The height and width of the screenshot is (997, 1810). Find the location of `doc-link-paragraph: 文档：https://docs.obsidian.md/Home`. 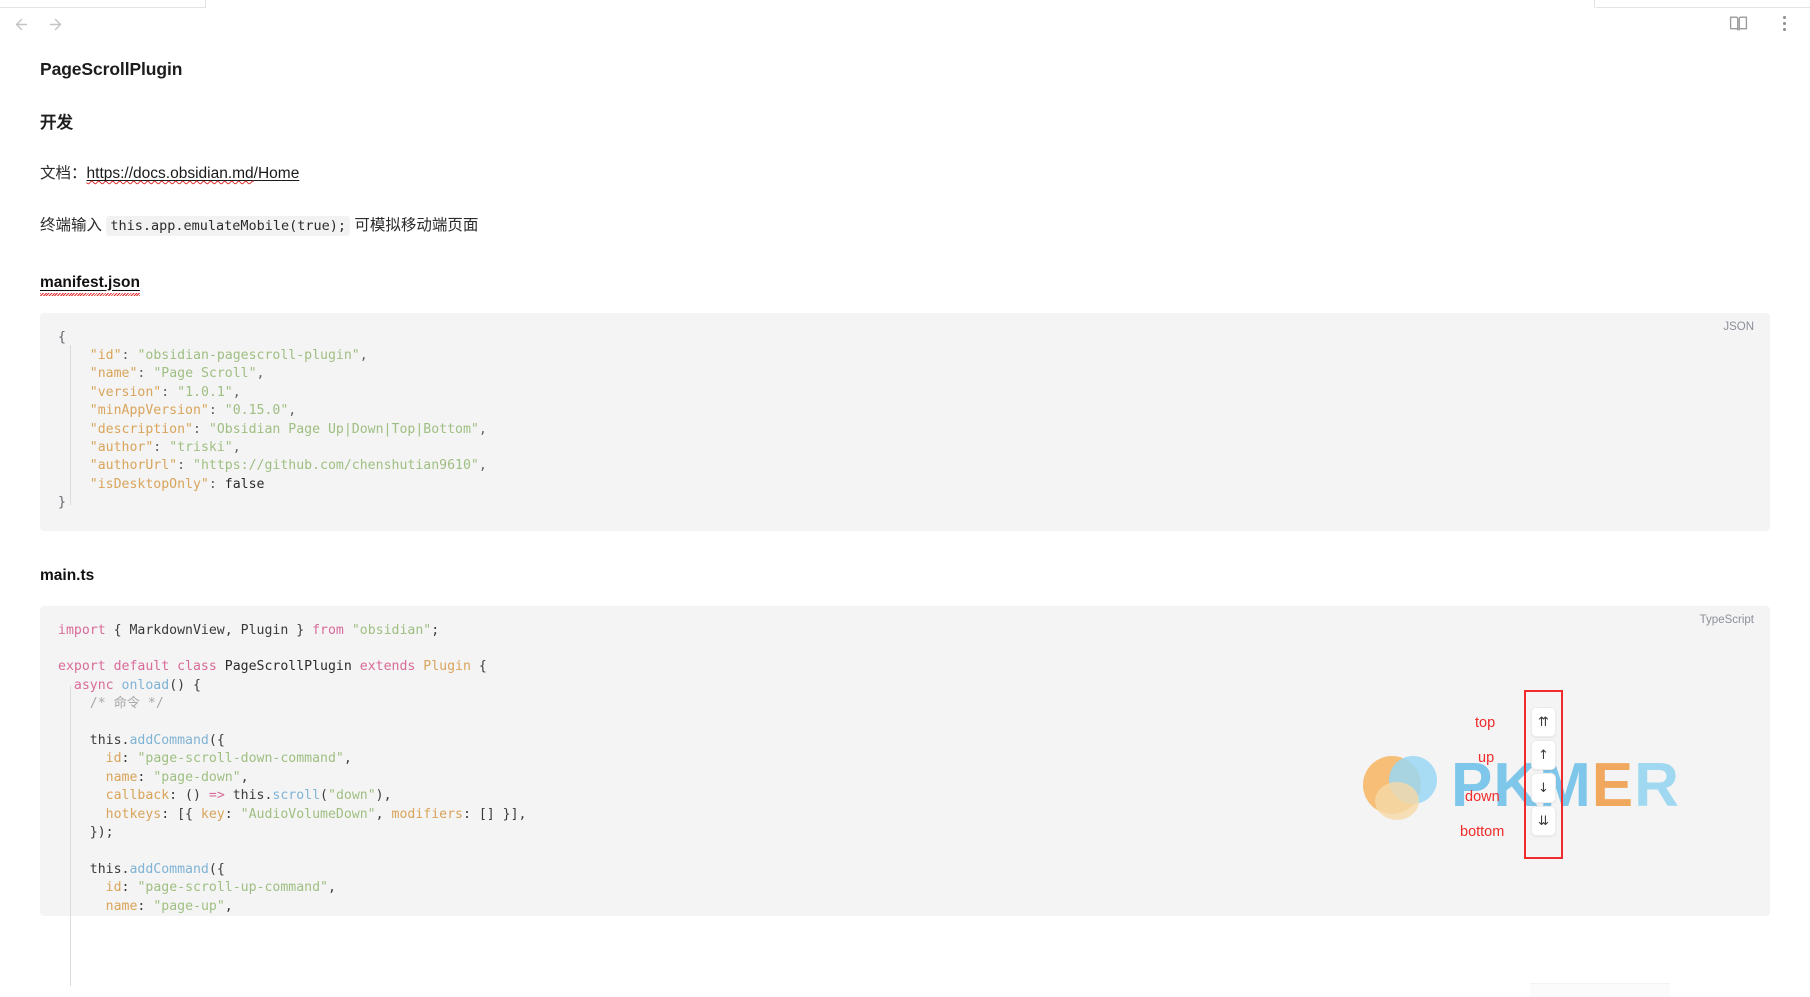

doc-link-paragraph: 文档：https://docs.obsidian.md/Home is located at coordinates (905, 173).